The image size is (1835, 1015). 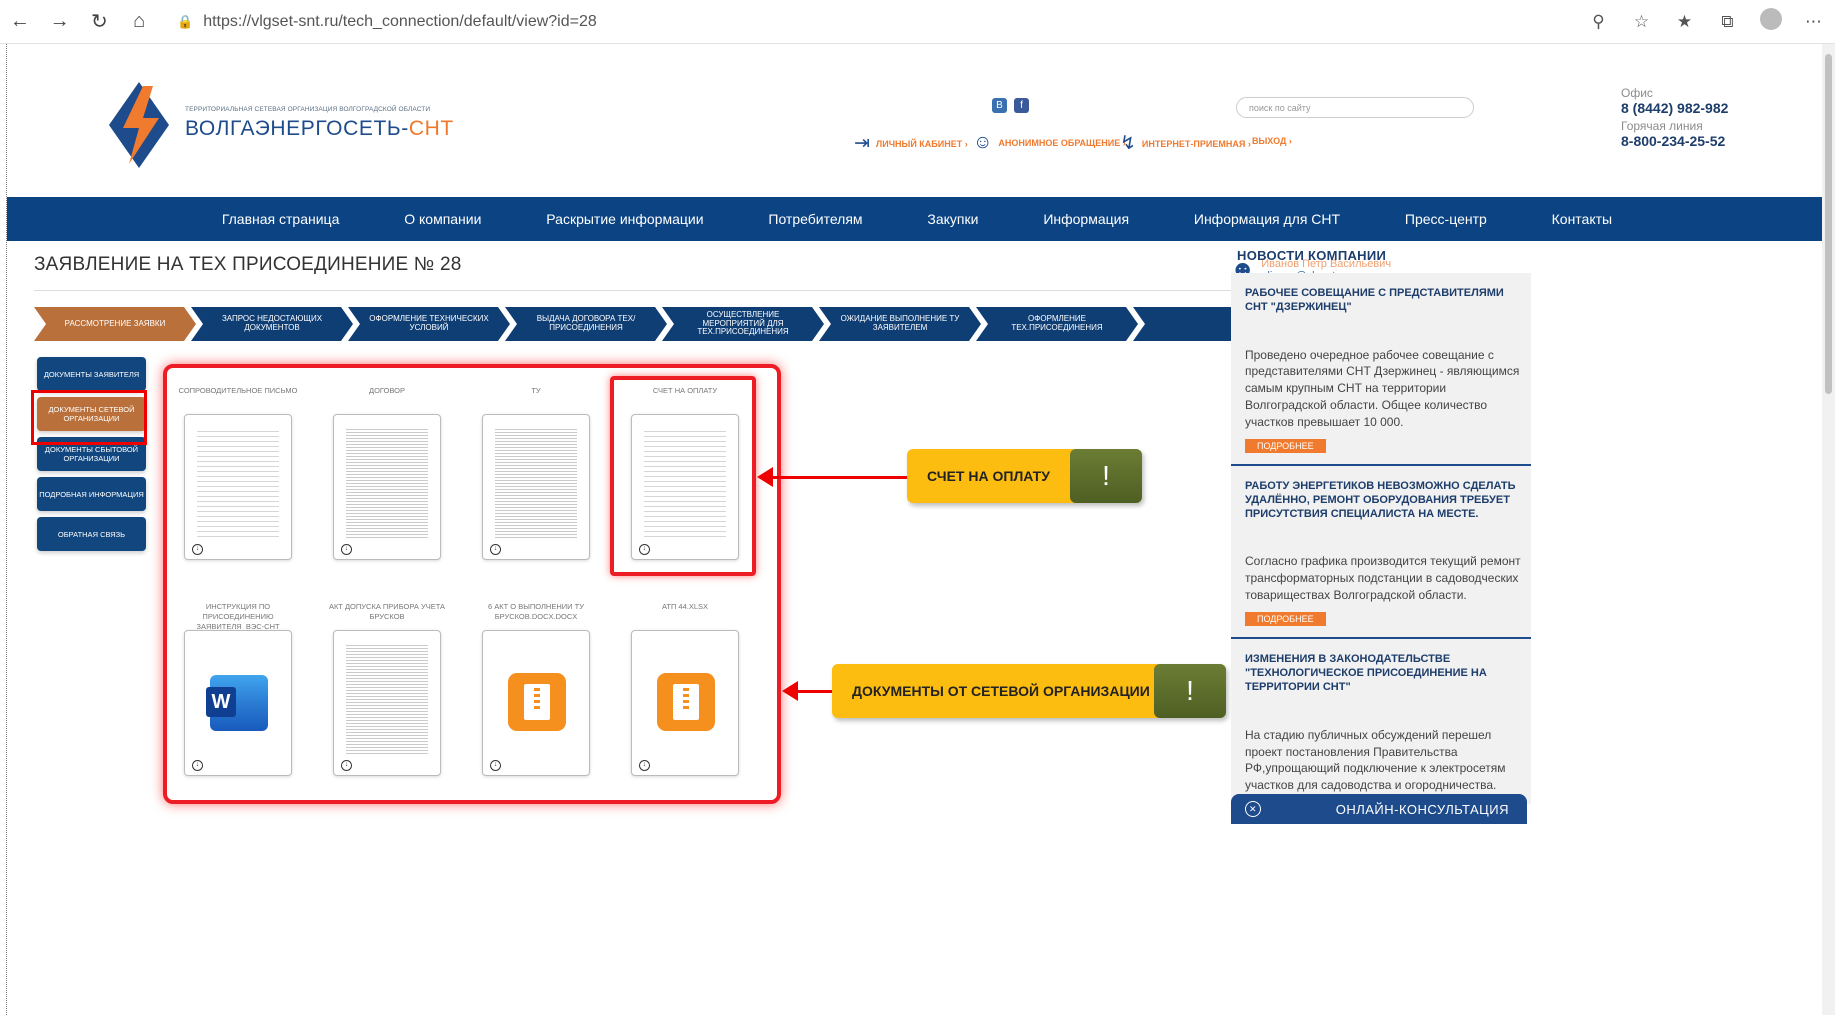 What do you see at coordinates (319, 129) in the screenshot?
I see `logo-name: ВОЛГАЭНЕРГОСЕТЬ-СНТ` at bounding box center [319, 129].